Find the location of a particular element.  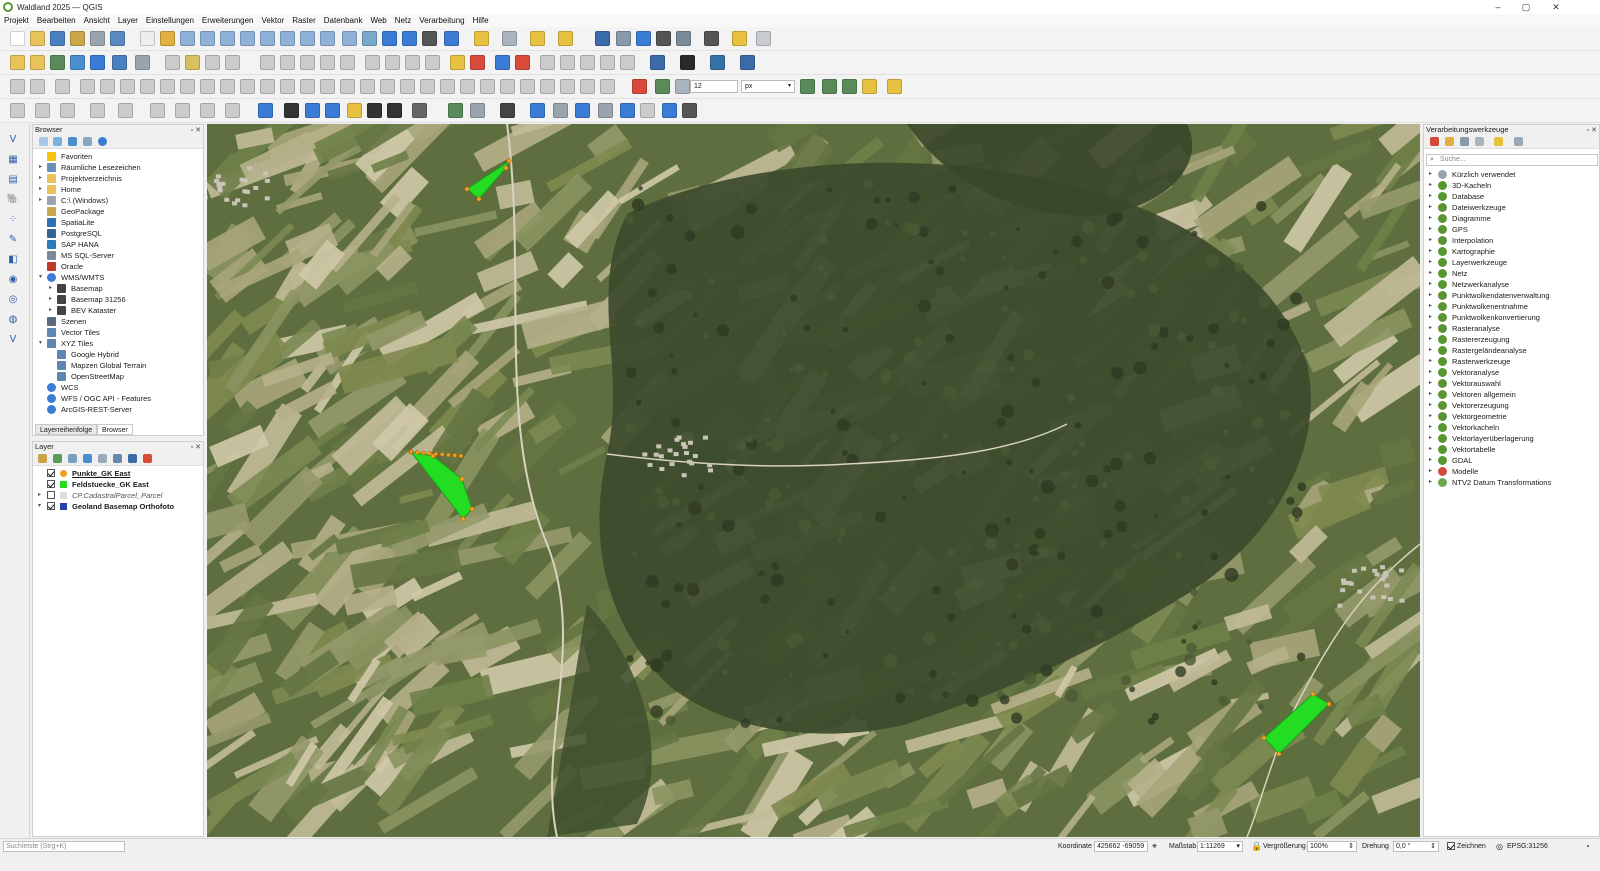

rotate-icon is located at coordinates (37, 86).